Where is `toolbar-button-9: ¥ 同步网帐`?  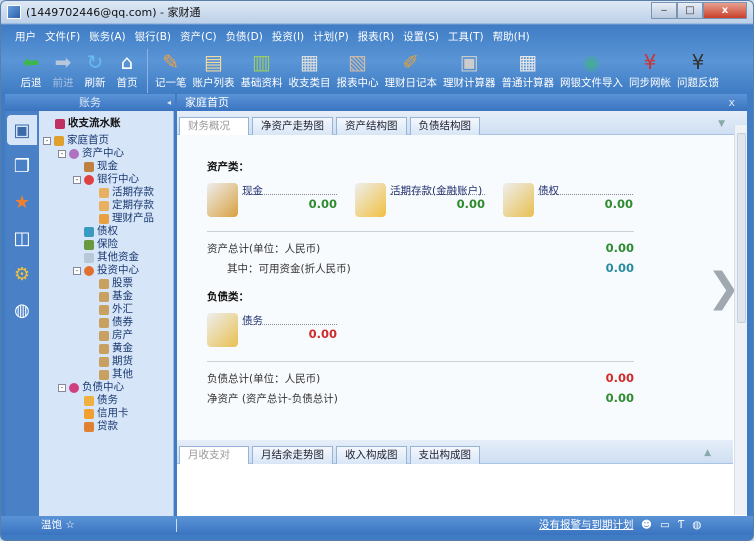 toolbar-button-9: ¥ 同步网帐 is located at coordinates (650, 71).